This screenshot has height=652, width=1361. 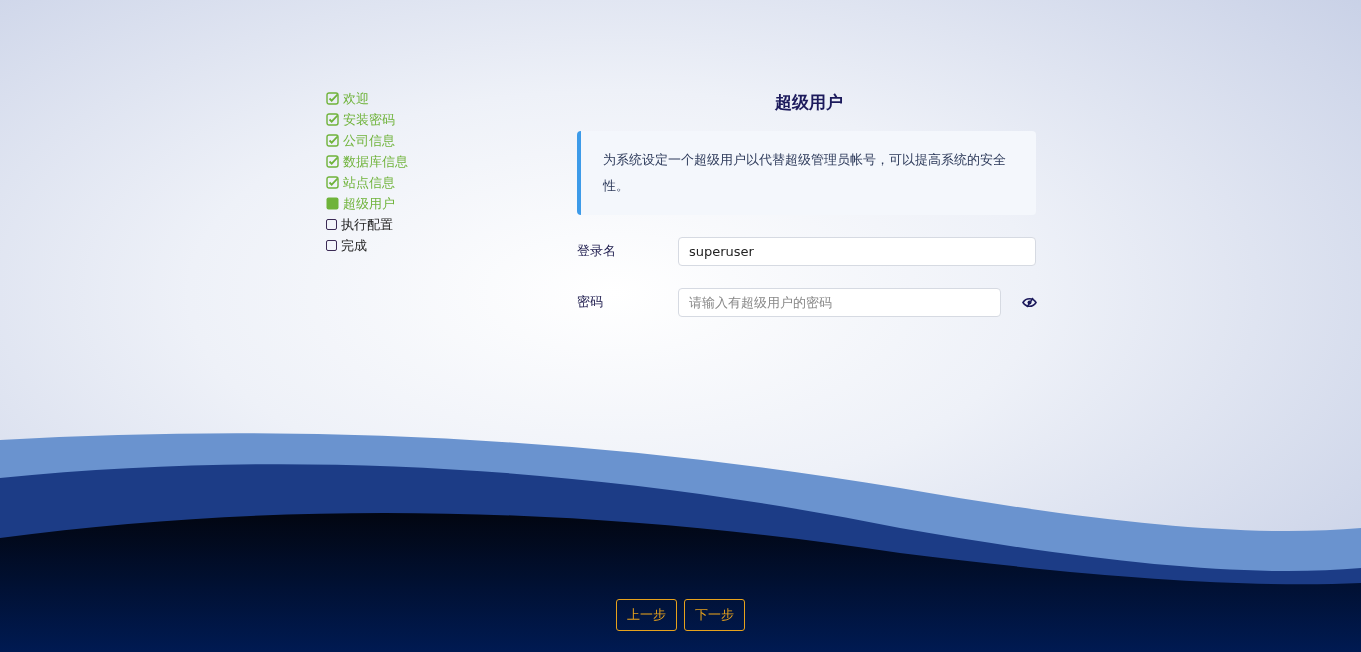 What do you see at coordinates (714, 615) in the screenshot?
I see `step-button: 下一步` at bounding box center [714, 615].